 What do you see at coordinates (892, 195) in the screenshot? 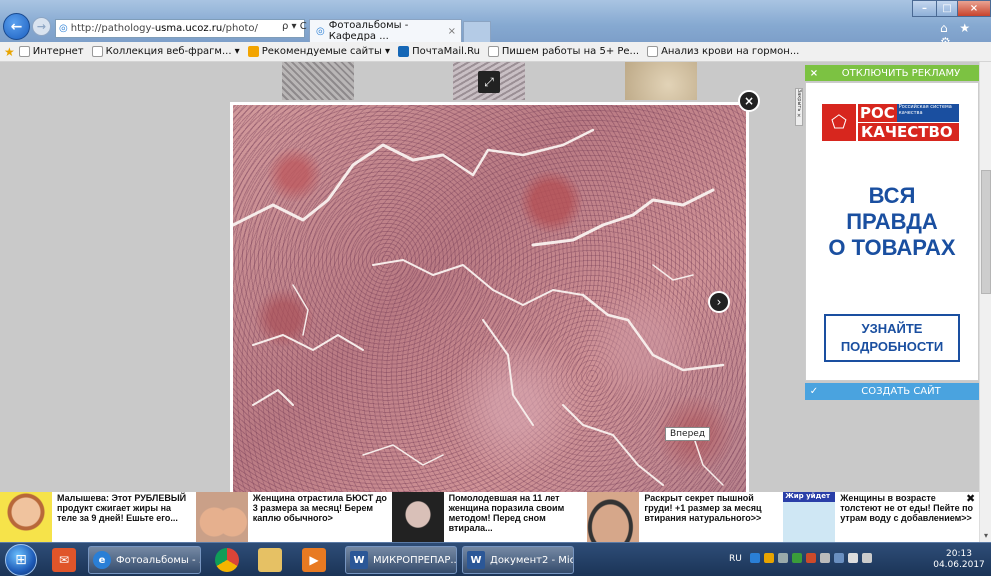
I see `headline-line: ВСЯ` at bounding box center [892, 195].